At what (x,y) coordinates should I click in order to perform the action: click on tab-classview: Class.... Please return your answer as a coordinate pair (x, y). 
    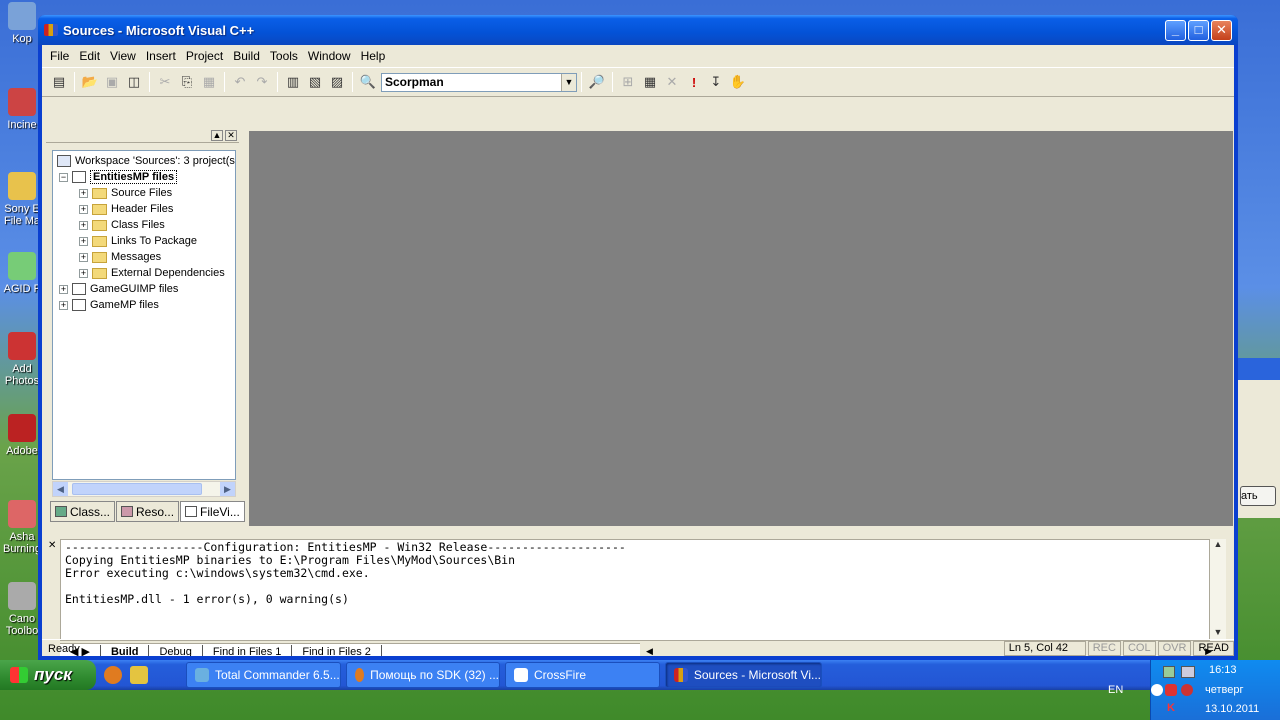
    Looking at the image, I should click on (83, 511).